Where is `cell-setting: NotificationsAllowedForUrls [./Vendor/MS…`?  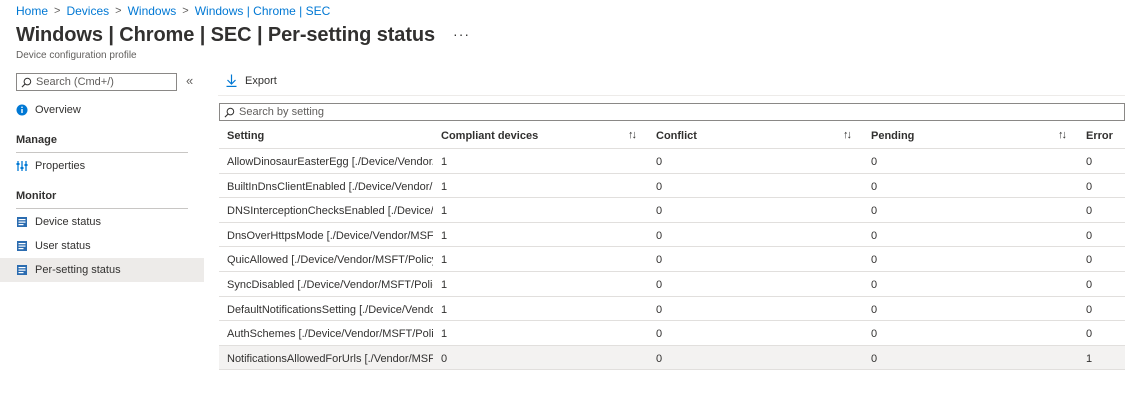 cell-setting: NotificationsAllowedForUrls [./Vendor/MS… is located at coordinates (330, 358).